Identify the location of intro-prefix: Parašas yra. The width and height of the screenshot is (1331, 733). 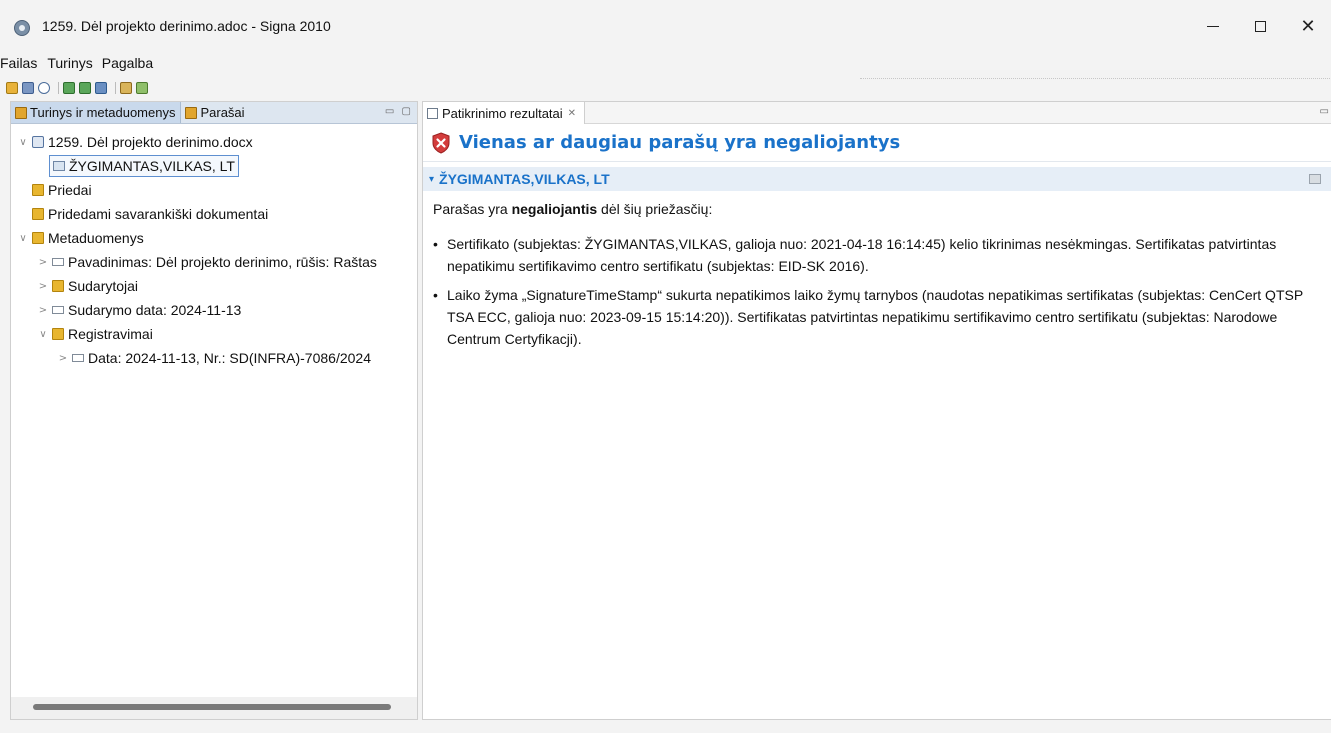
(472, 209).